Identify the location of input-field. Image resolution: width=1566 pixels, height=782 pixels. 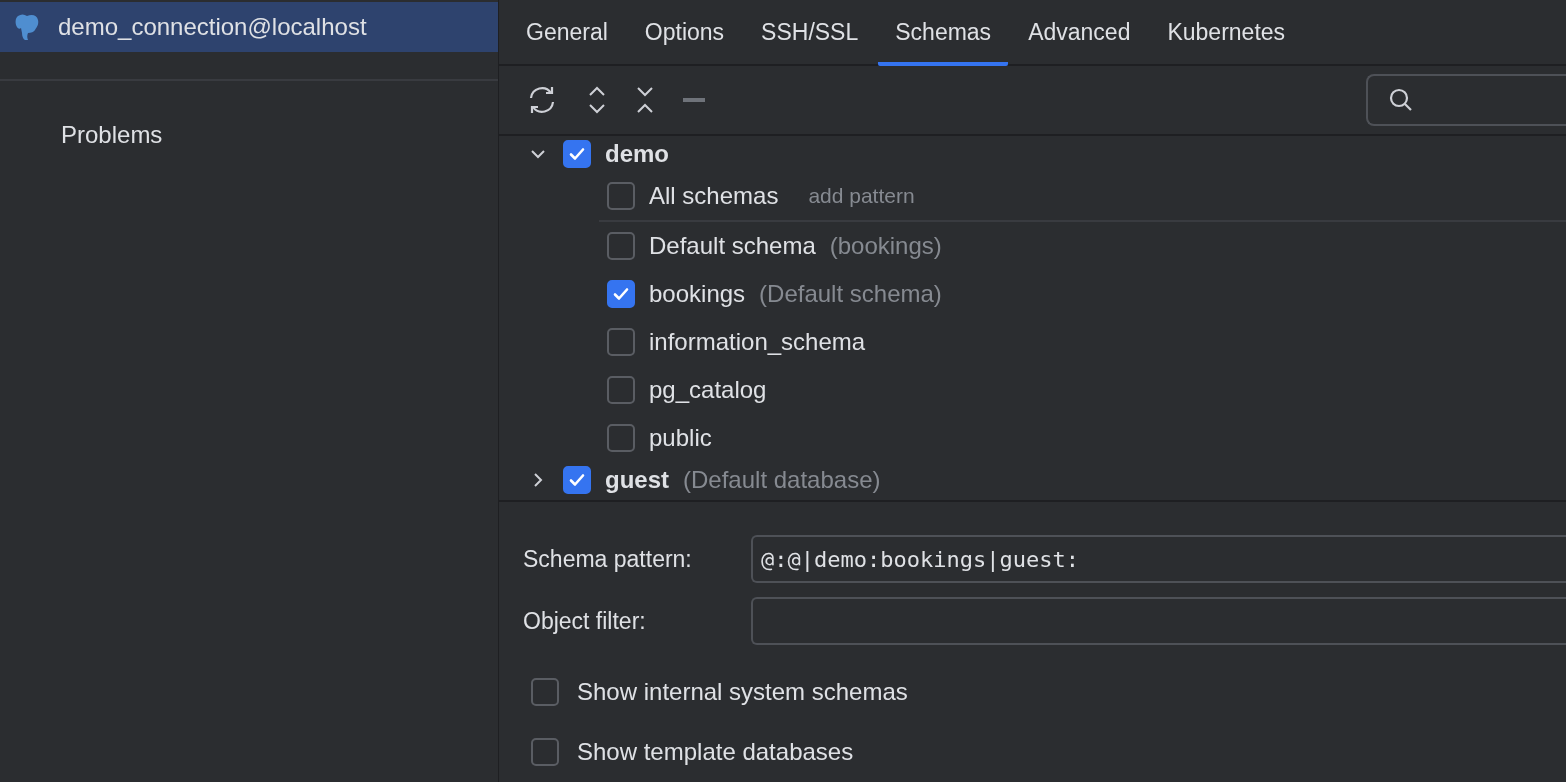
(1158, 621).